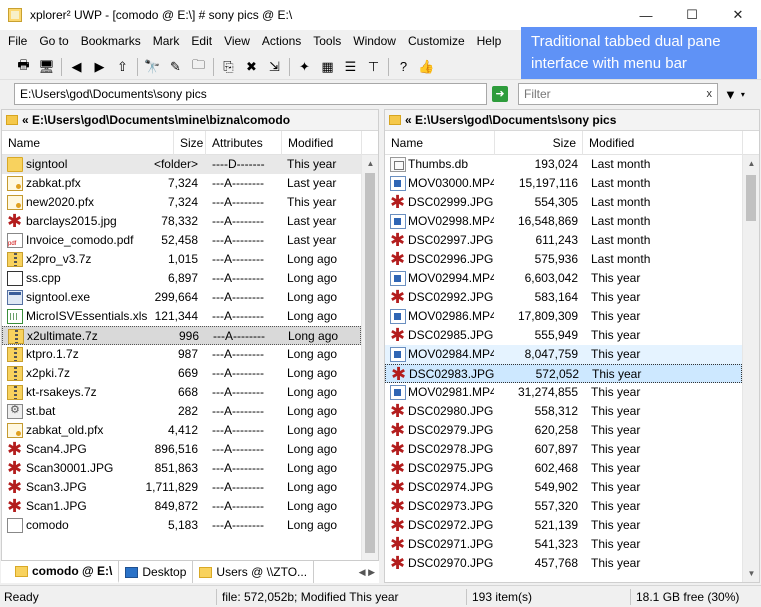  What do you see at coordinates (563, 468) in the screenshot?
I see `file-row: DSC02975.JPG 602,468 This year` at bounding box center [563, 468].